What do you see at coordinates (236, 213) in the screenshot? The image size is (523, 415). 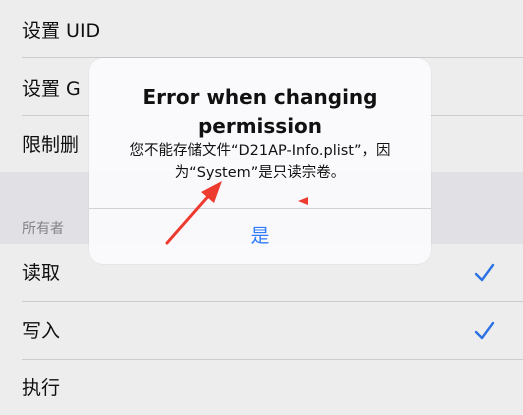 I see `annotation-overlay` at bounding box center [236, 213].